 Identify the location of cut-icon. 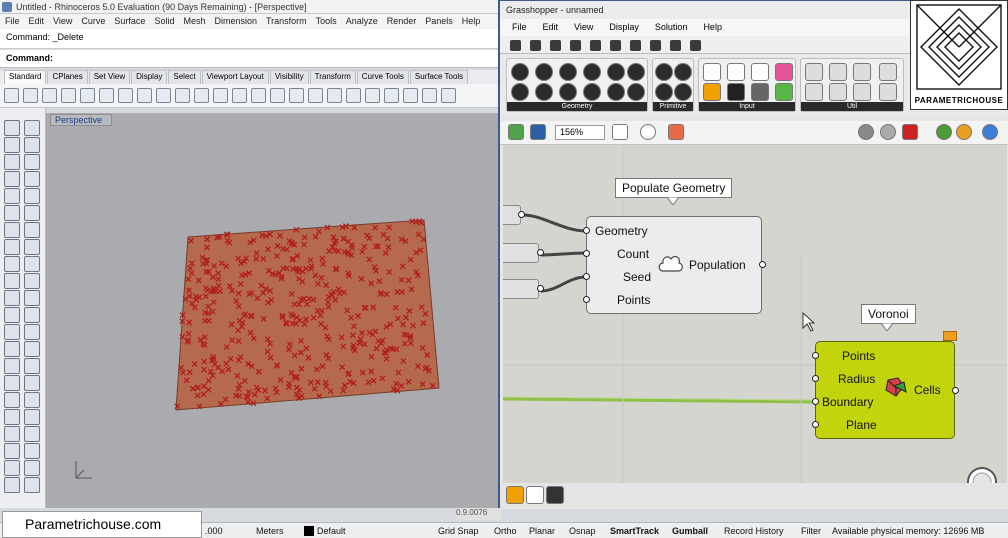
(106, 95).